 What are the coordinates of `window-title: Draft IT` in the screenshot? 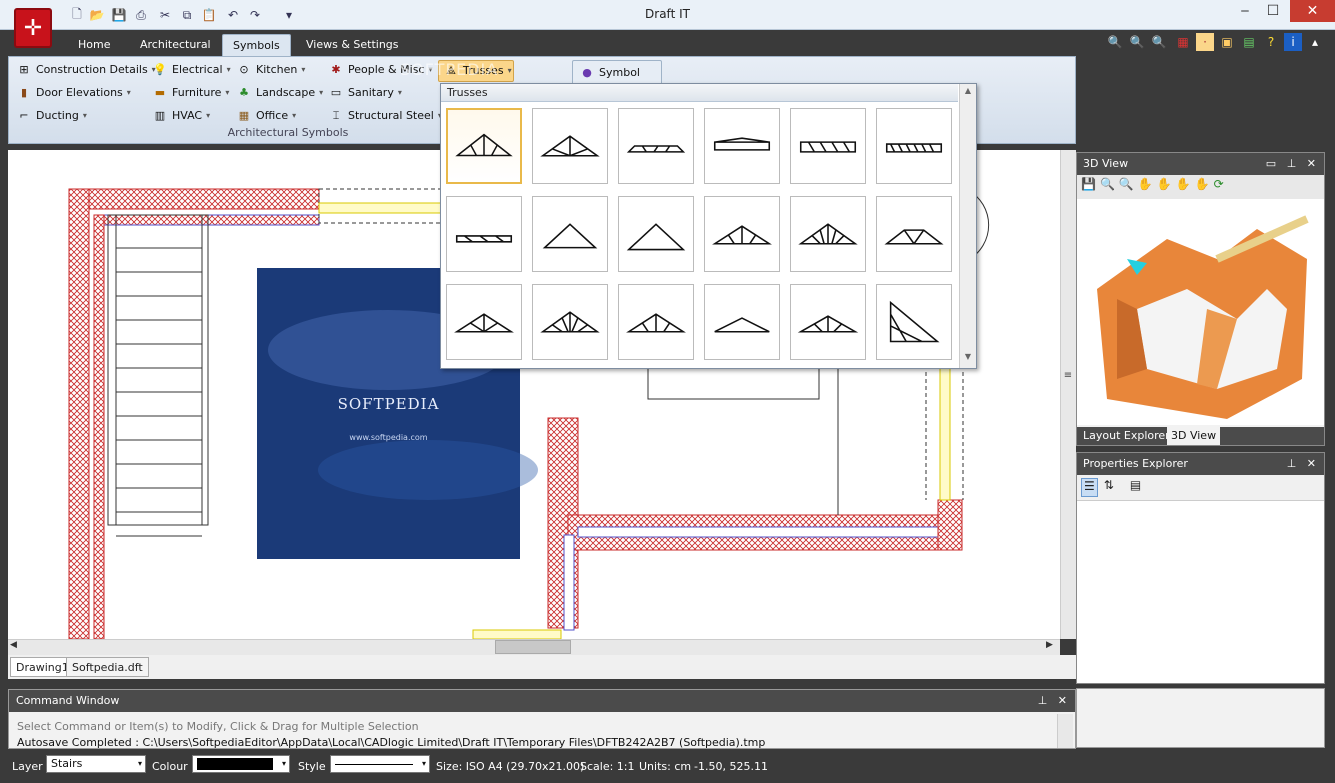 It's located at (667, 14).